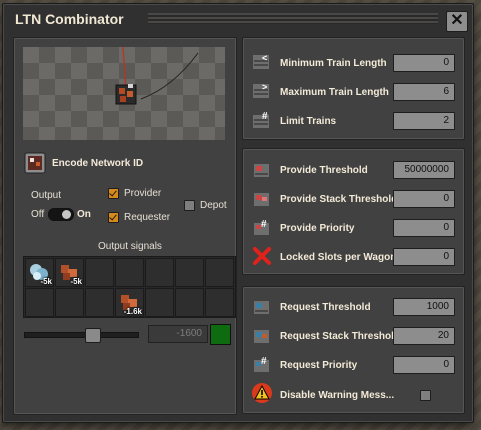 Image resolution: width=481 pixels, height=430 pixels. I want to click on max-train-length-icon: >, so click(262, 91).